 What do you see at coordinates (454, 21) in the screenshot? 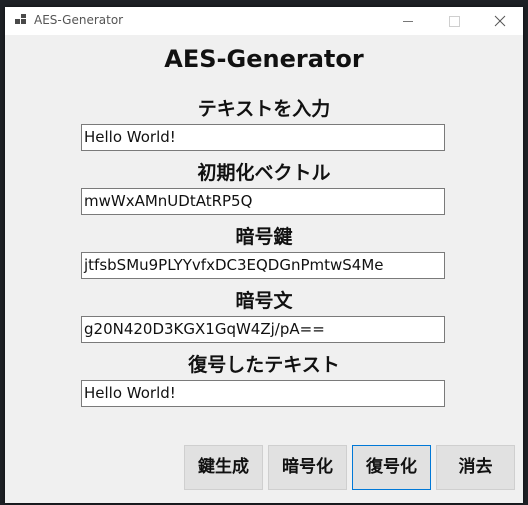
I see `maximize-icon` at bounding box center [454, 21].